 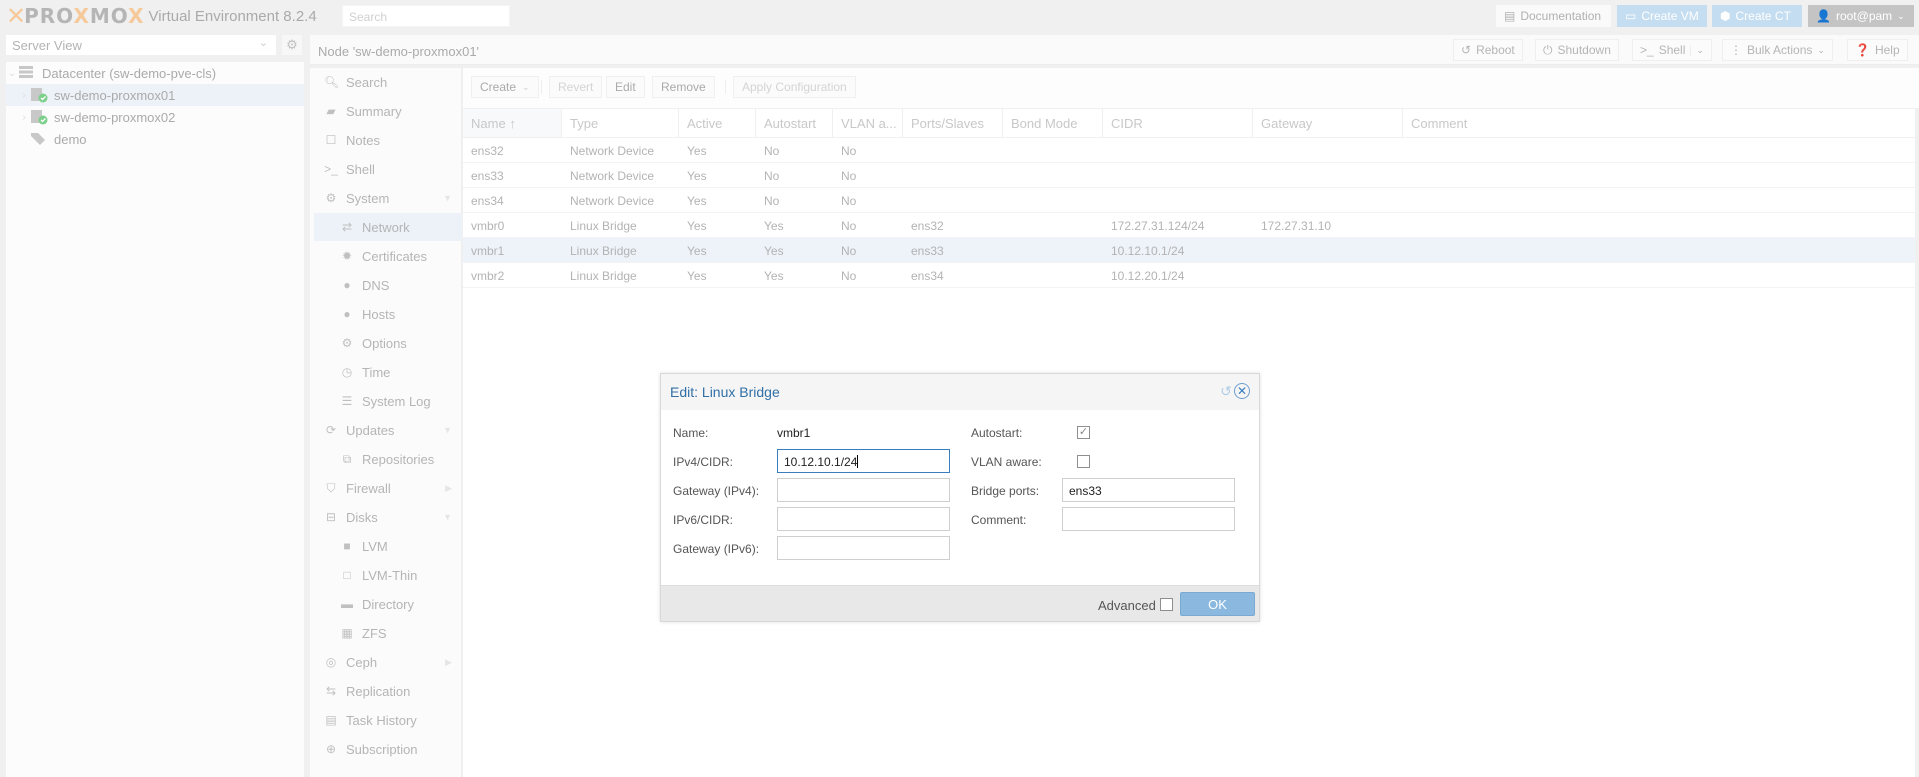 What do you see at coordinates (794, 123) in the screenshot?
I see `column-header-autostart: Autostart` at bounding box center [794, 123].